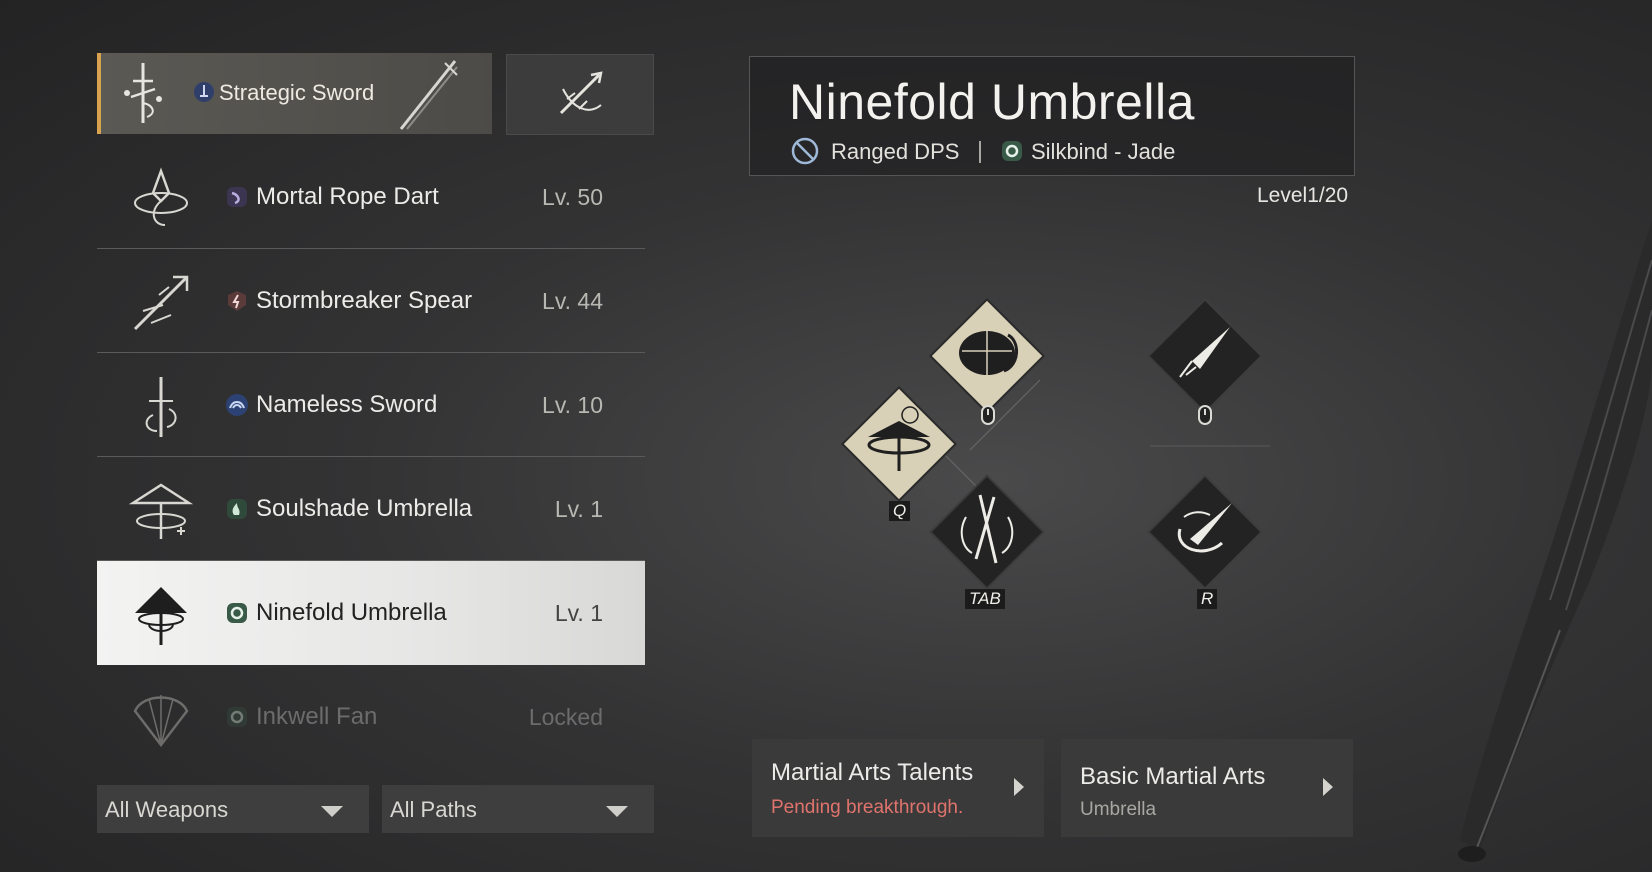 This screenshot has height=872, width=1652. I want to click on path-filter-dropdown: All Paths, so click(518, 809).